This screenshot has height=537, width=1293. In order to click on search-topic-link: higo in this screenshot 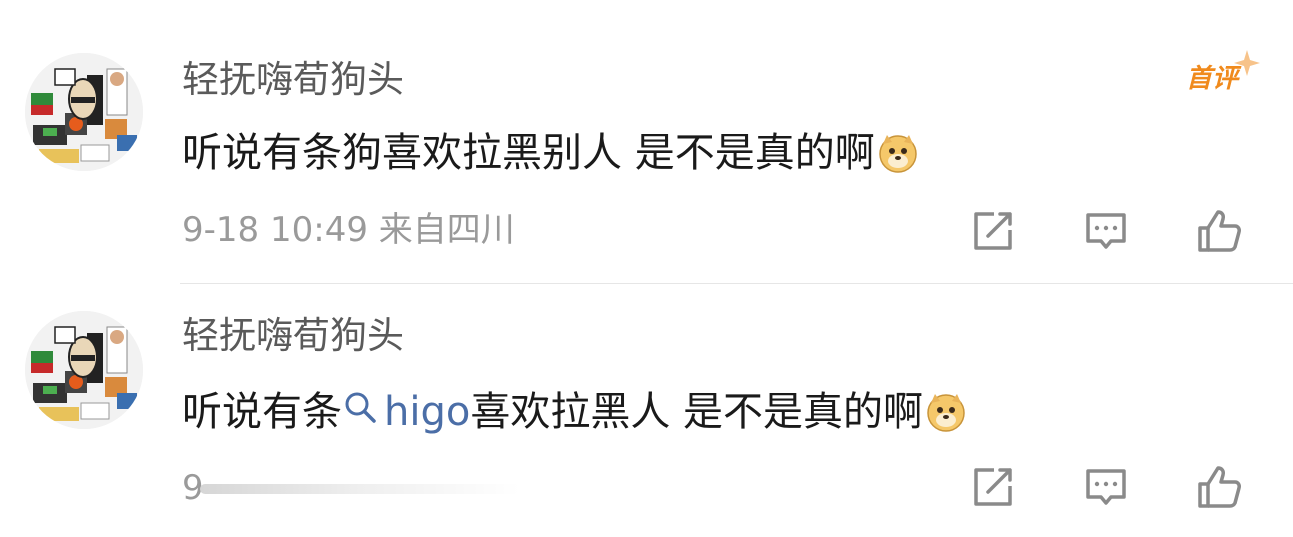, I will do `click(406, 412)`.